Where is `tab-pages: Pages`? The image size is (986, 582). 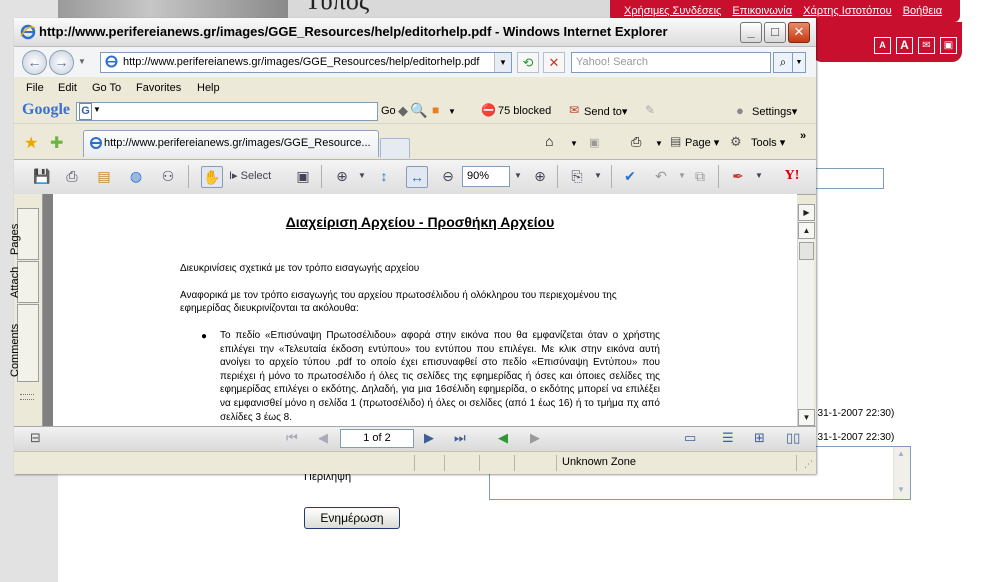
tab-pages: Pages is located at coordinates (24, 234).